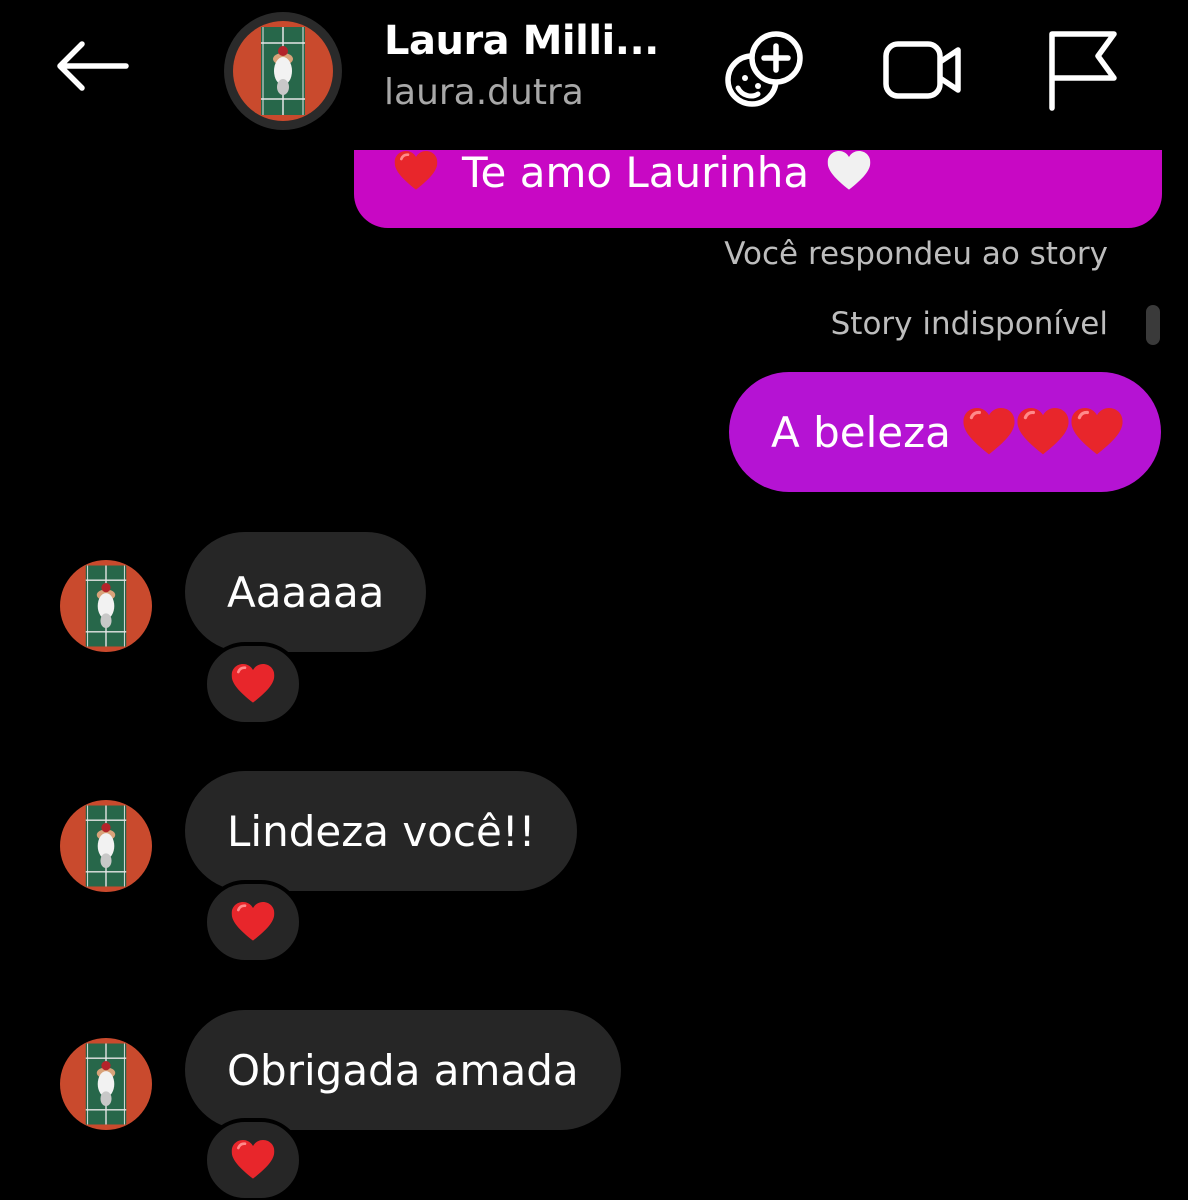 The image size is (1188, 1200). Describe the element at coordinates (849, 171) in the screenshot. I see `white-heart-icon` at that location.